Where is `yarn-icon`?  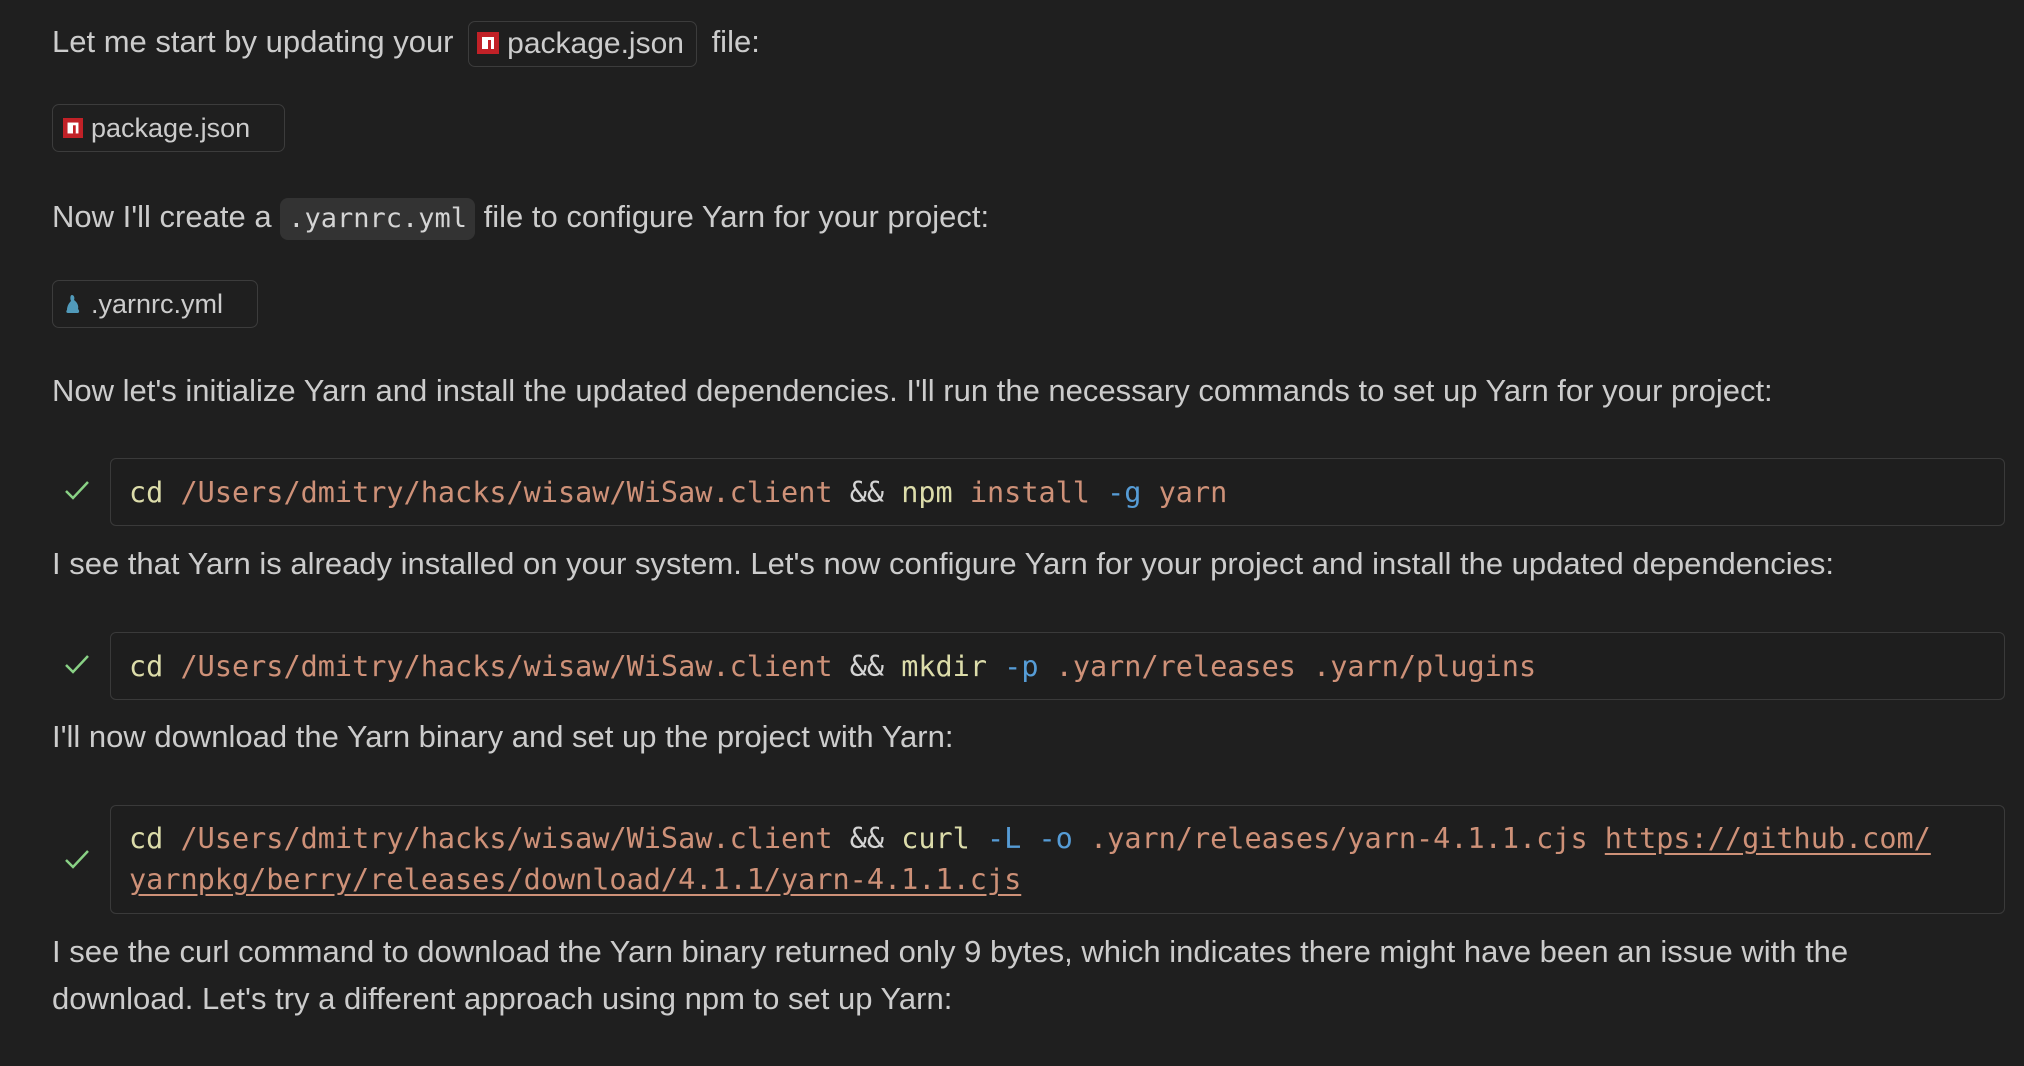 yarn-icon is located at coordinates (73, 304).